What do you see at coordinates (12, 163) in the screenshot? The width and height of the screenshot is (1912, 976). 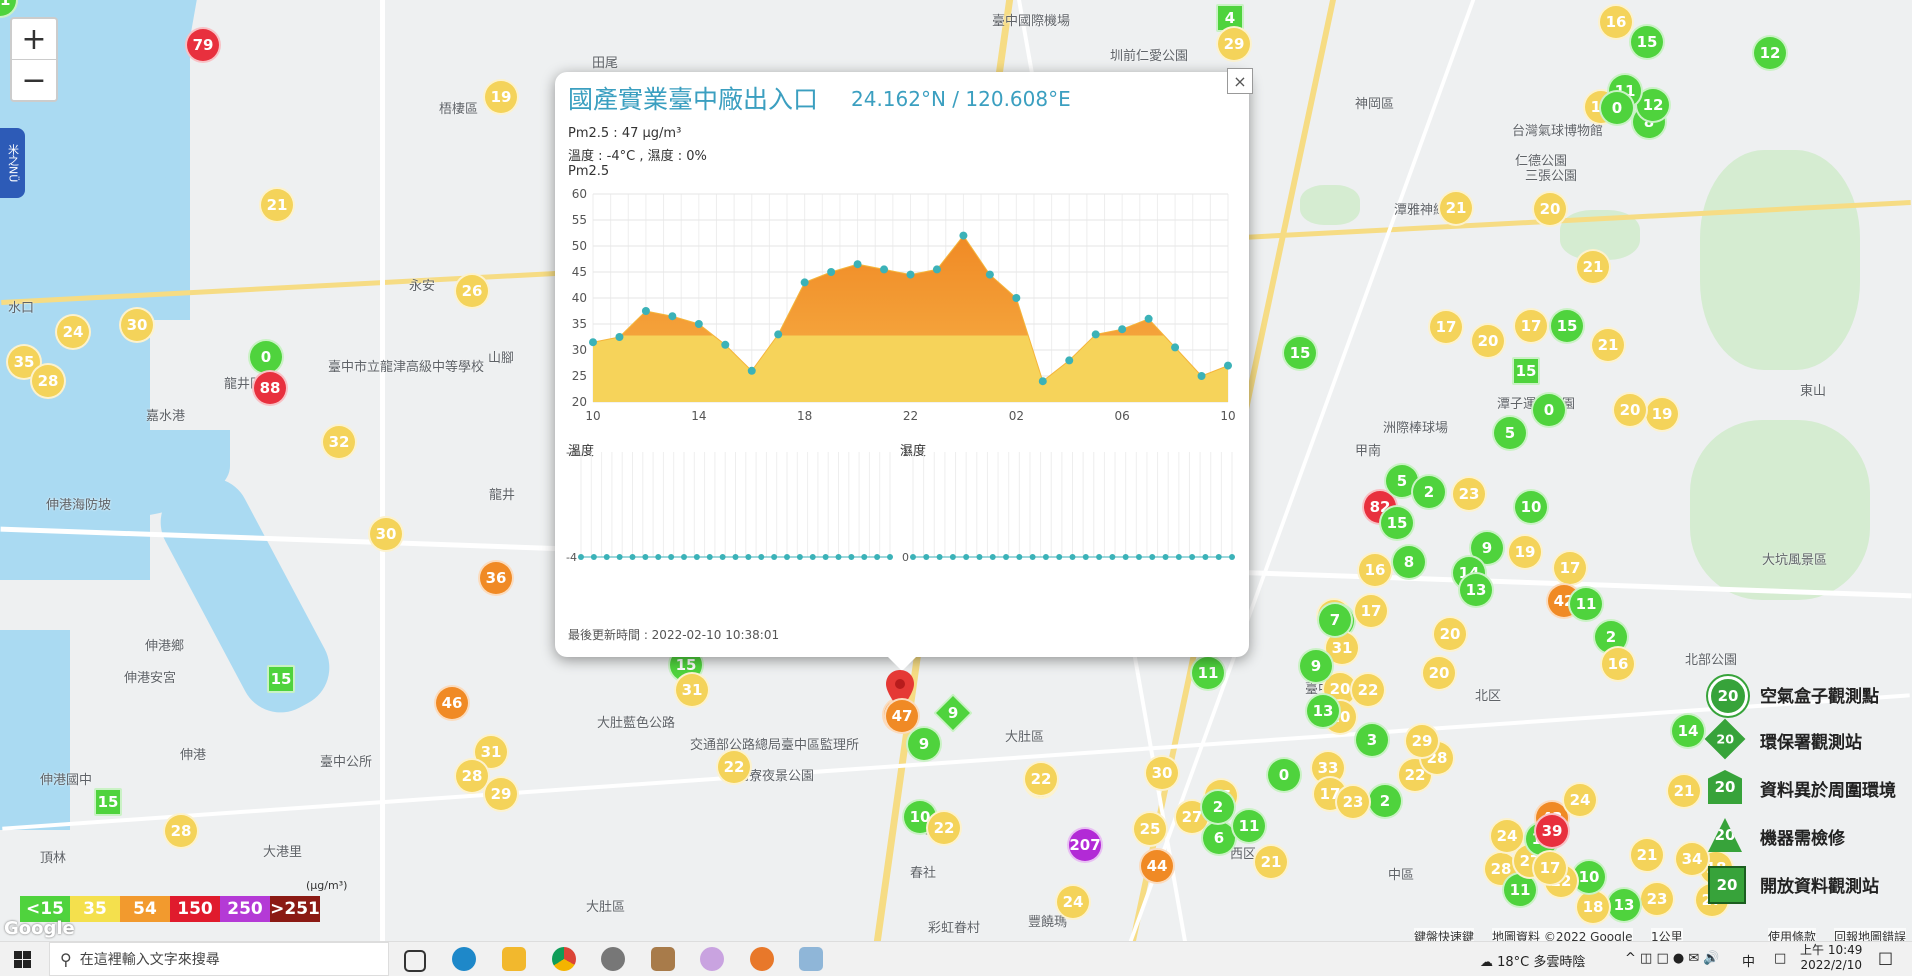 I see `side-panel-tab: 米之NÜ` at bounding box center [12, 163].